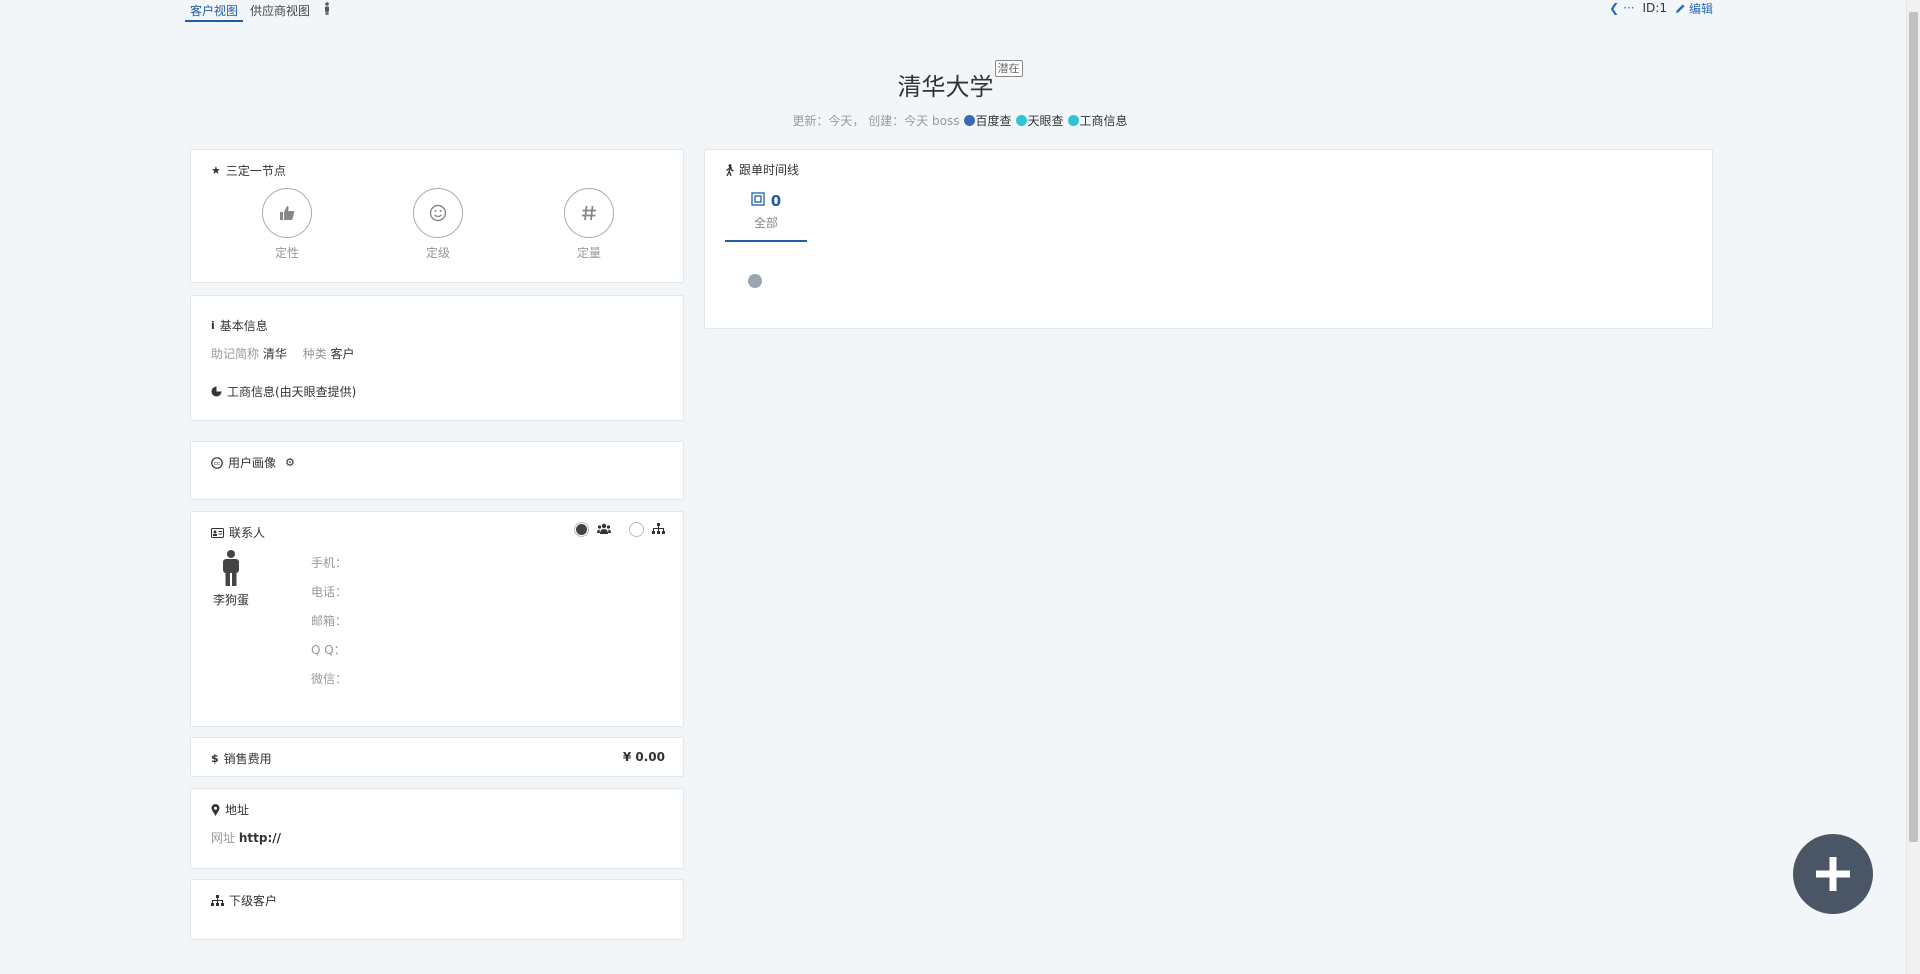  I want to click on user-portrait-panel: cc 用户画像 ⚙, so click(437, 470).